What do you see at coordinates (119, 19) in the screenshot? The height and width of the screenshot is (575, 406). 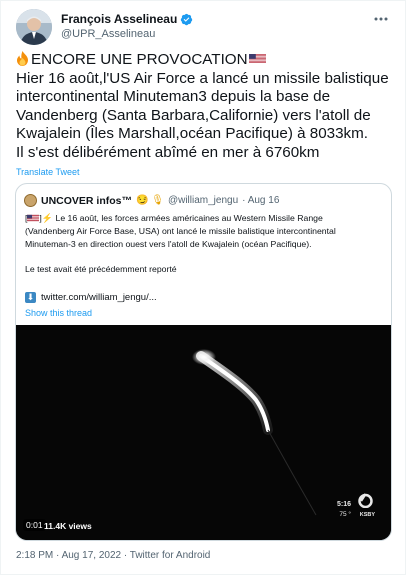 I see `author-name: François Asselineau` at bounding box center [119, 19].